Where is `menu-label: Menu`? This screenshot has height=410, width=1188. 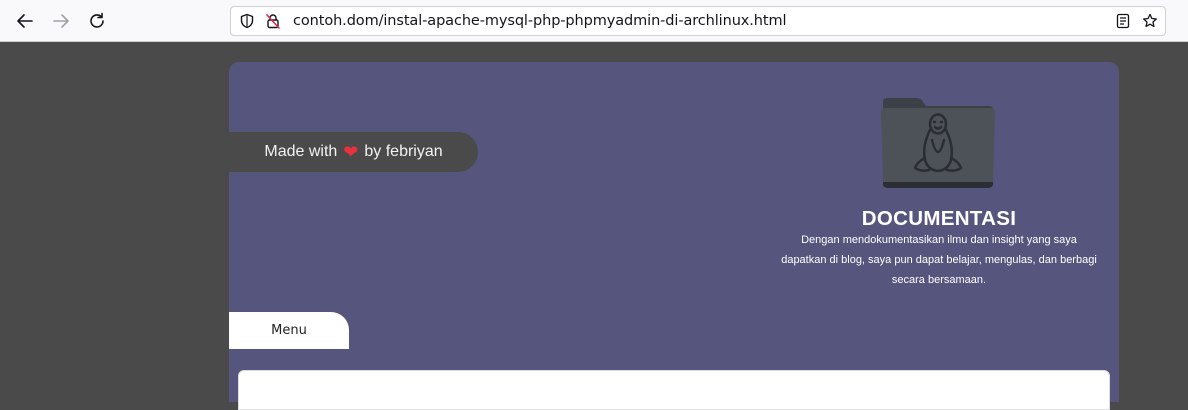 menu-label: Menu is located at coordinates (289, 330).